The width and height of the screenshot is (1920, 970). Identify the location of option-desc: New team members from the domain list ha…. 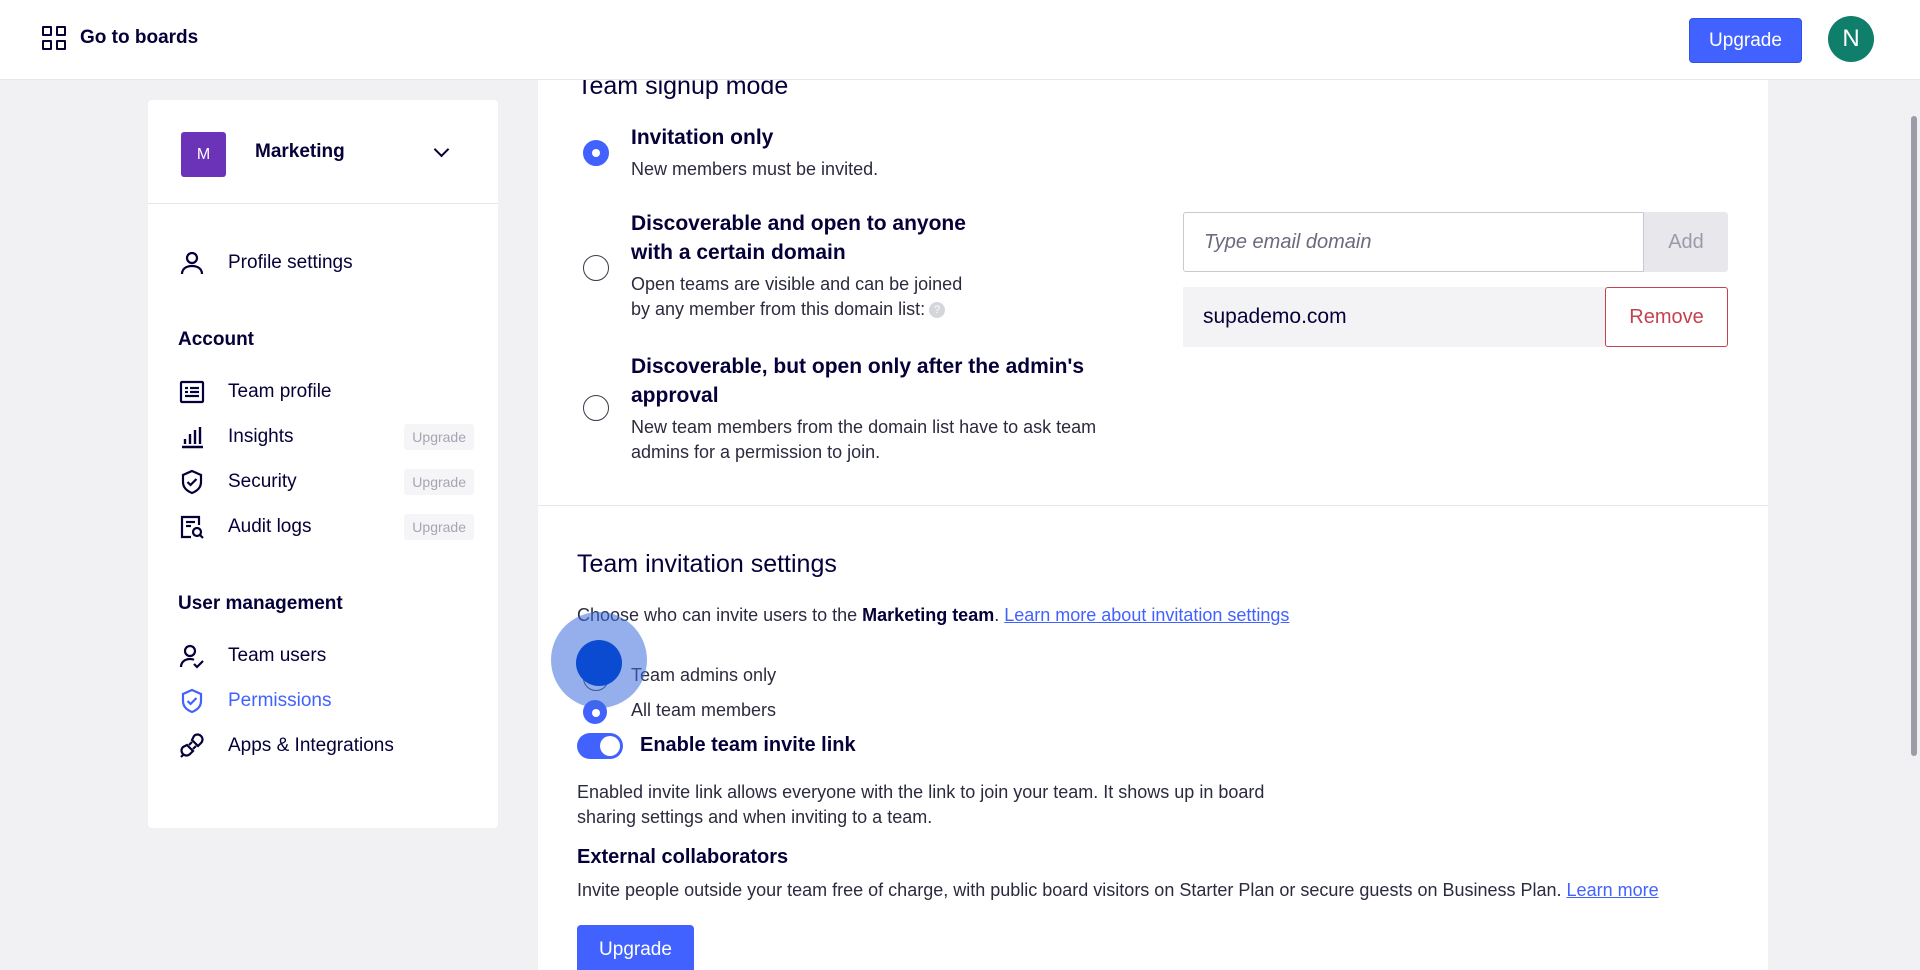
(863, 440).